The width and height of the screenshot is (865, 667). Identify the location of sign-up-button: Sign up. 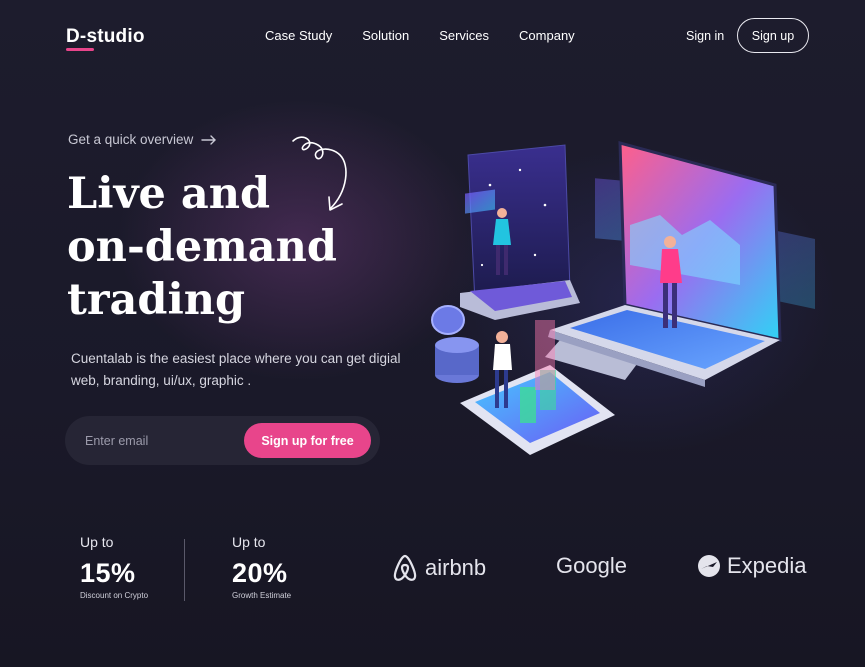
(773, 35).